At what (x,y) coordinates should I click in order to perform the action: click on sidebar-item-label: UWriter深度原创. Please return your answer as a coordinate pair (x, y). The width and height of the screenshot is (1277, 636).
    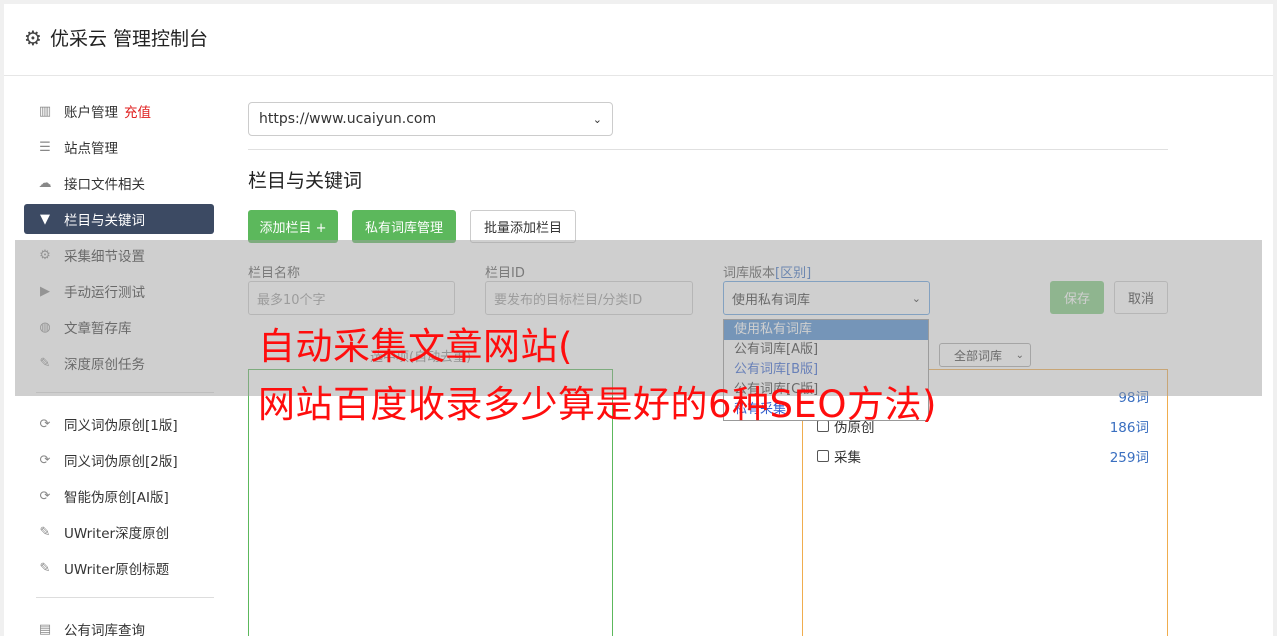
    Looking at the image, I should click on (117, 534).